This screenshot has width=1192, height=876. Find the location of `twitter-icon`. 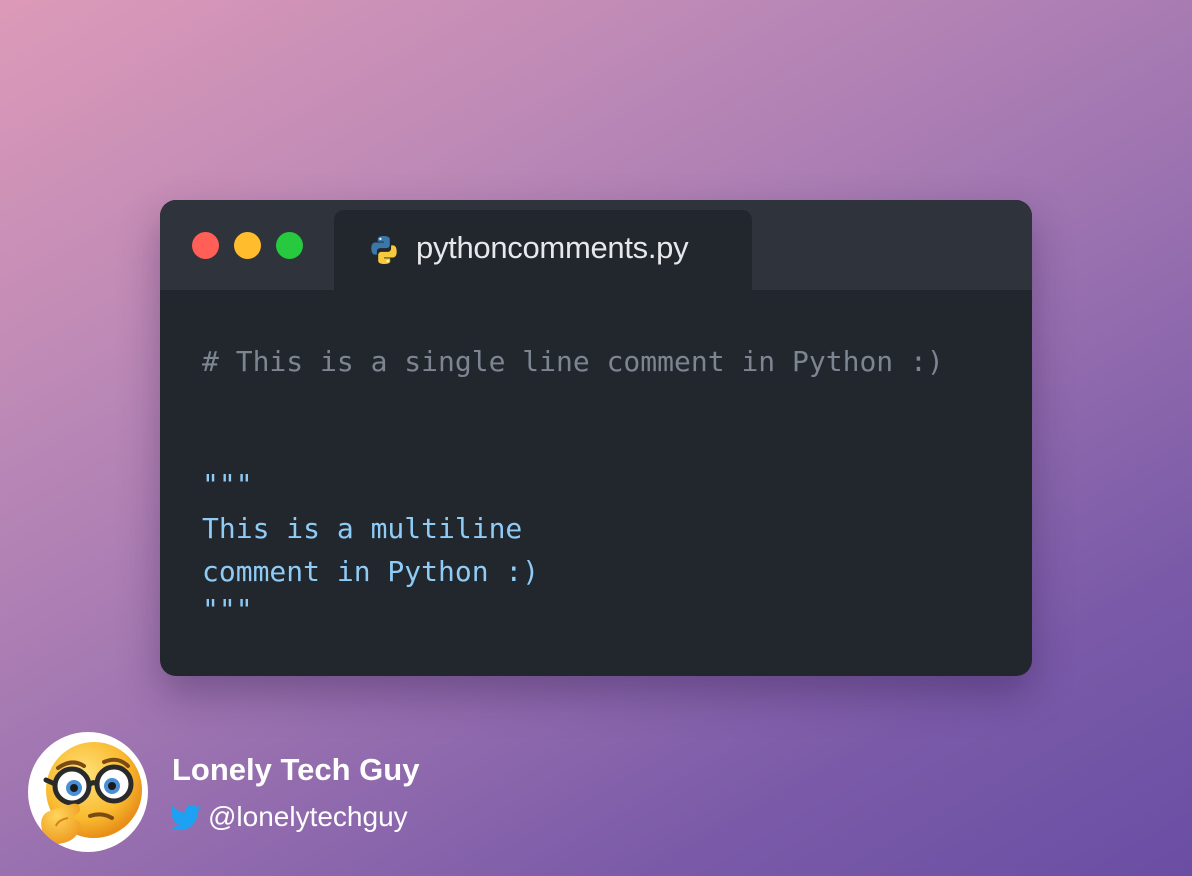

twitter-icon is located at coordinates (185, 818).